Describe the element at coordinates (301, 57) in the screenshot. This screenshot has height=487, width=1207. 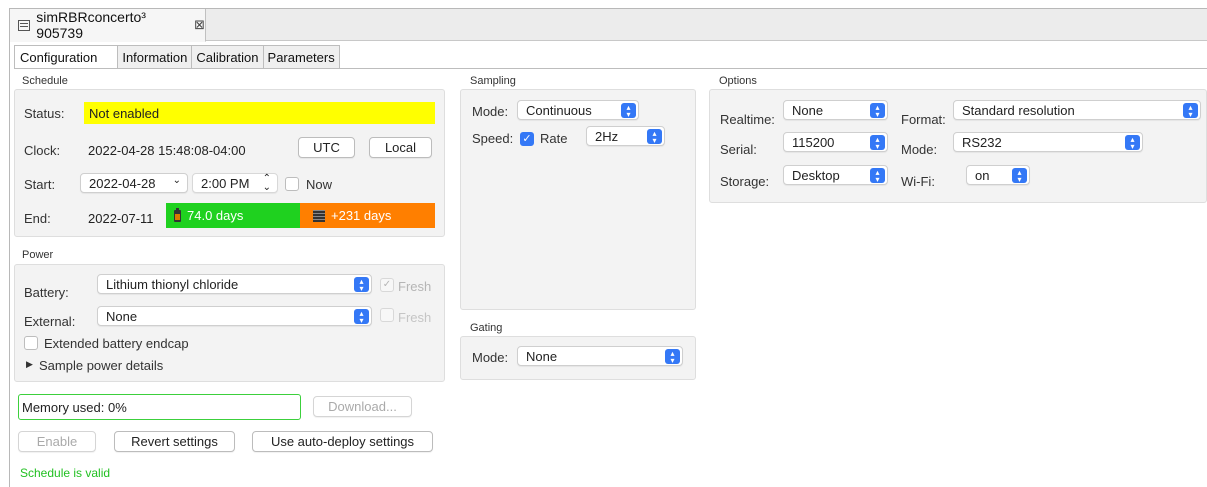
I see `tab-parameters: Parameters` at that location.